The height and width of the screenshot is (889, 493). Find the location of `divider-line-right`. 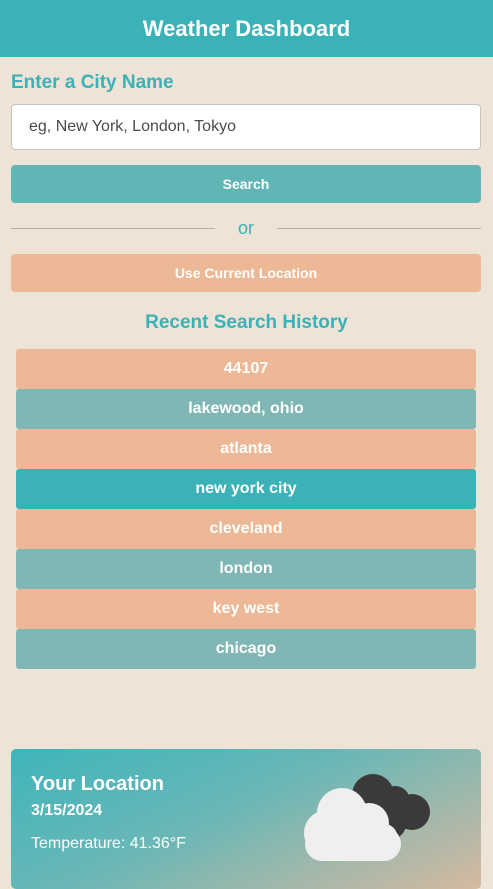

divider-line-right is located at coordinates (379, 228).